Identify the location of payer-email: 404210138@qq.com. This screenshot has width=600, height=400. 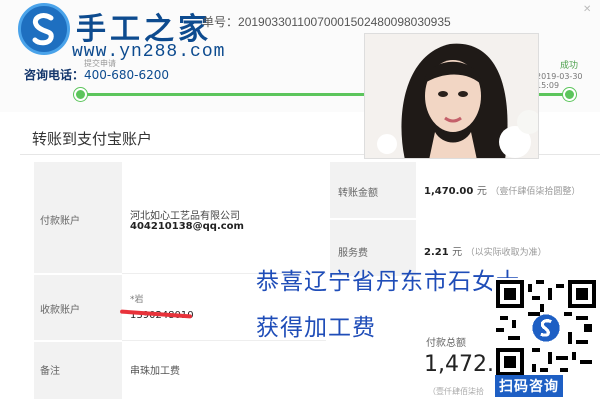
(187, 226).